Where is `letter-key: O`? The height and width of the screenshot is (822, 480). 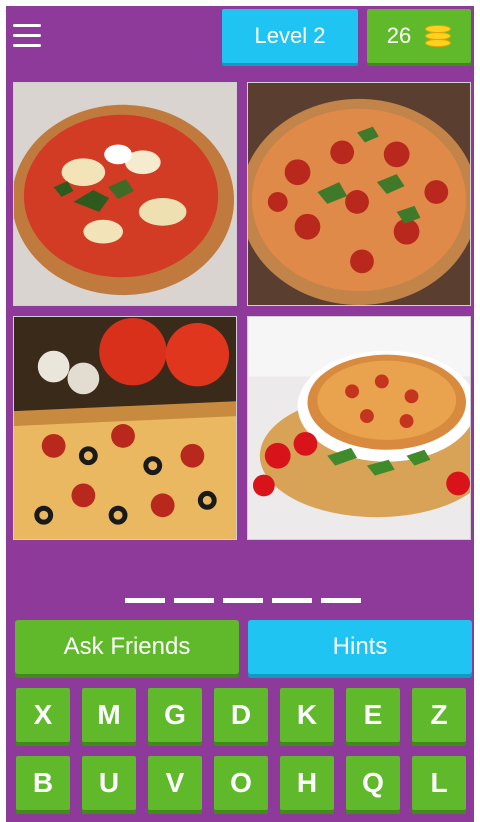
letter-key: O is located at coordinates (241, 783).